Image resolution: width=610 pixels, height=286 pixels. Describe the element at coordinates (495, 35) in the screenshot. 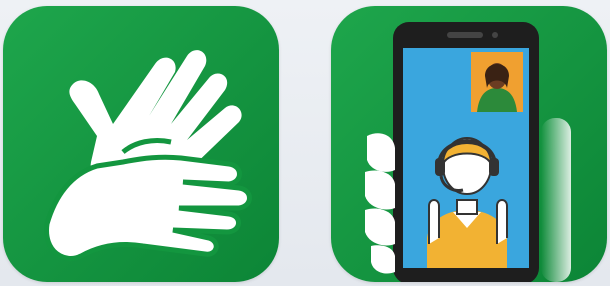

I see `phone-camera` at that location.